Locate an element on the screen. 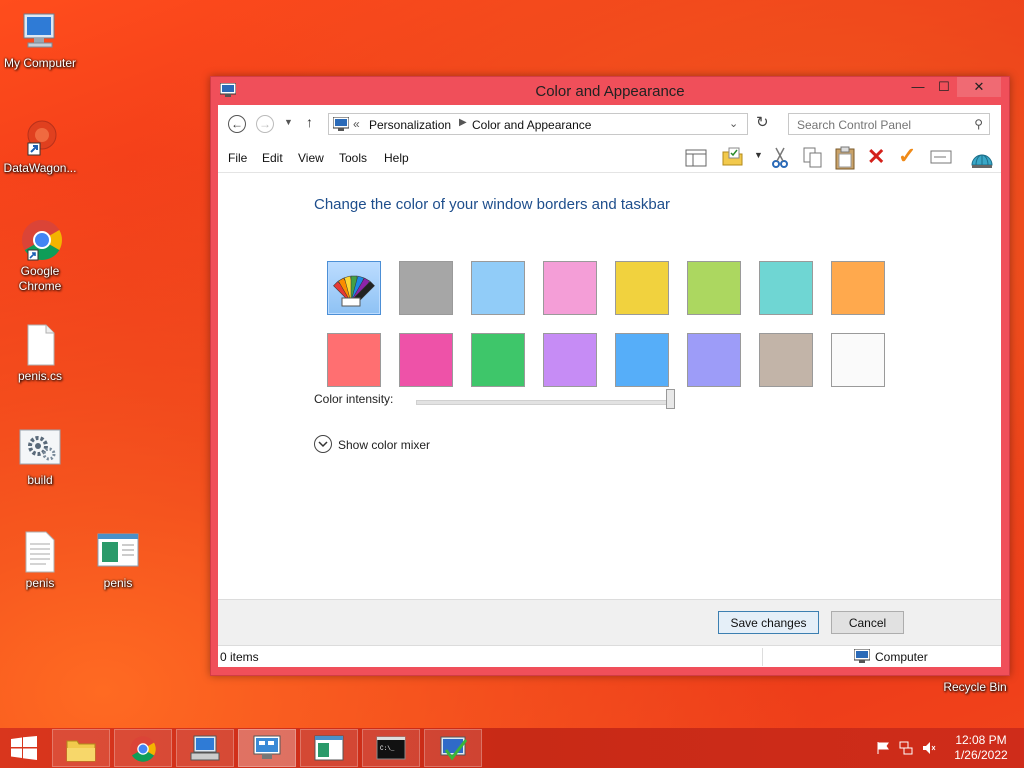 This screenshot has height=768, width=1024. desktop-icon-penis-app: penis is located at coordinates (118, 560).